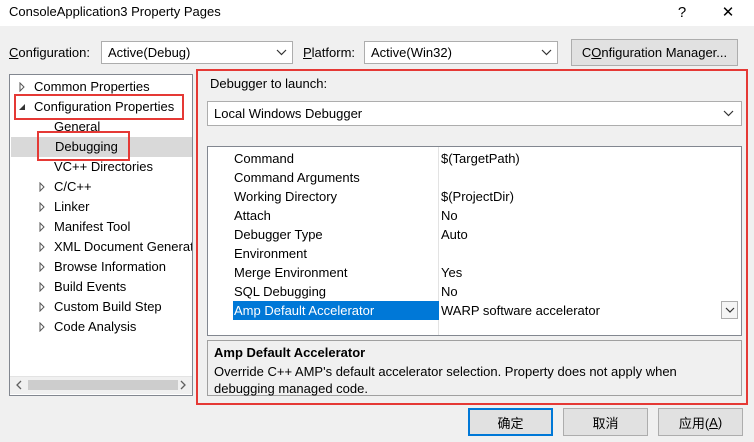 This screenshot has height=442, width=754. I want to click on debugger-to-launch-label: Debugger to launch:, so click(269, 83).